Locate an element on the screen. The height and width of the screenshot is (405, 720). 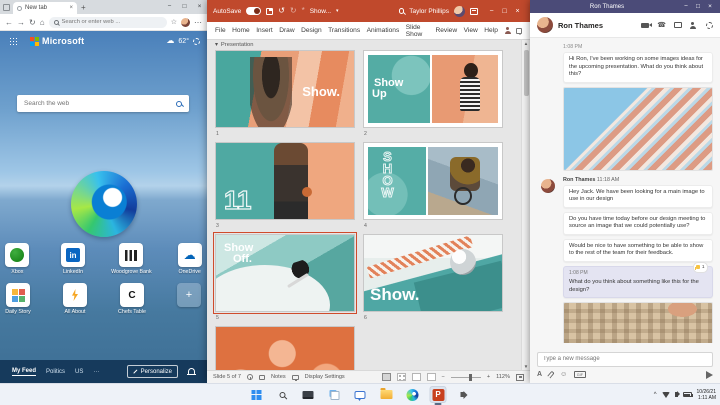
save-icon is located at coordinates (270, 11).